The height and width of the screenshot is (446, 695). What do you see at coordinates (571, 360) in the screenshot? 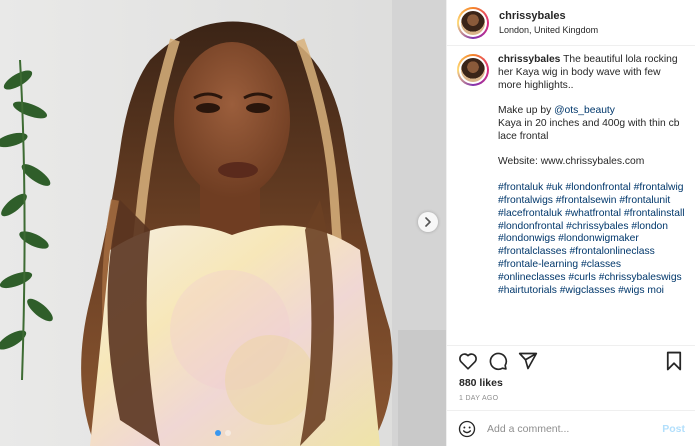
I see `action-bar` at bounding box center [571, 360].